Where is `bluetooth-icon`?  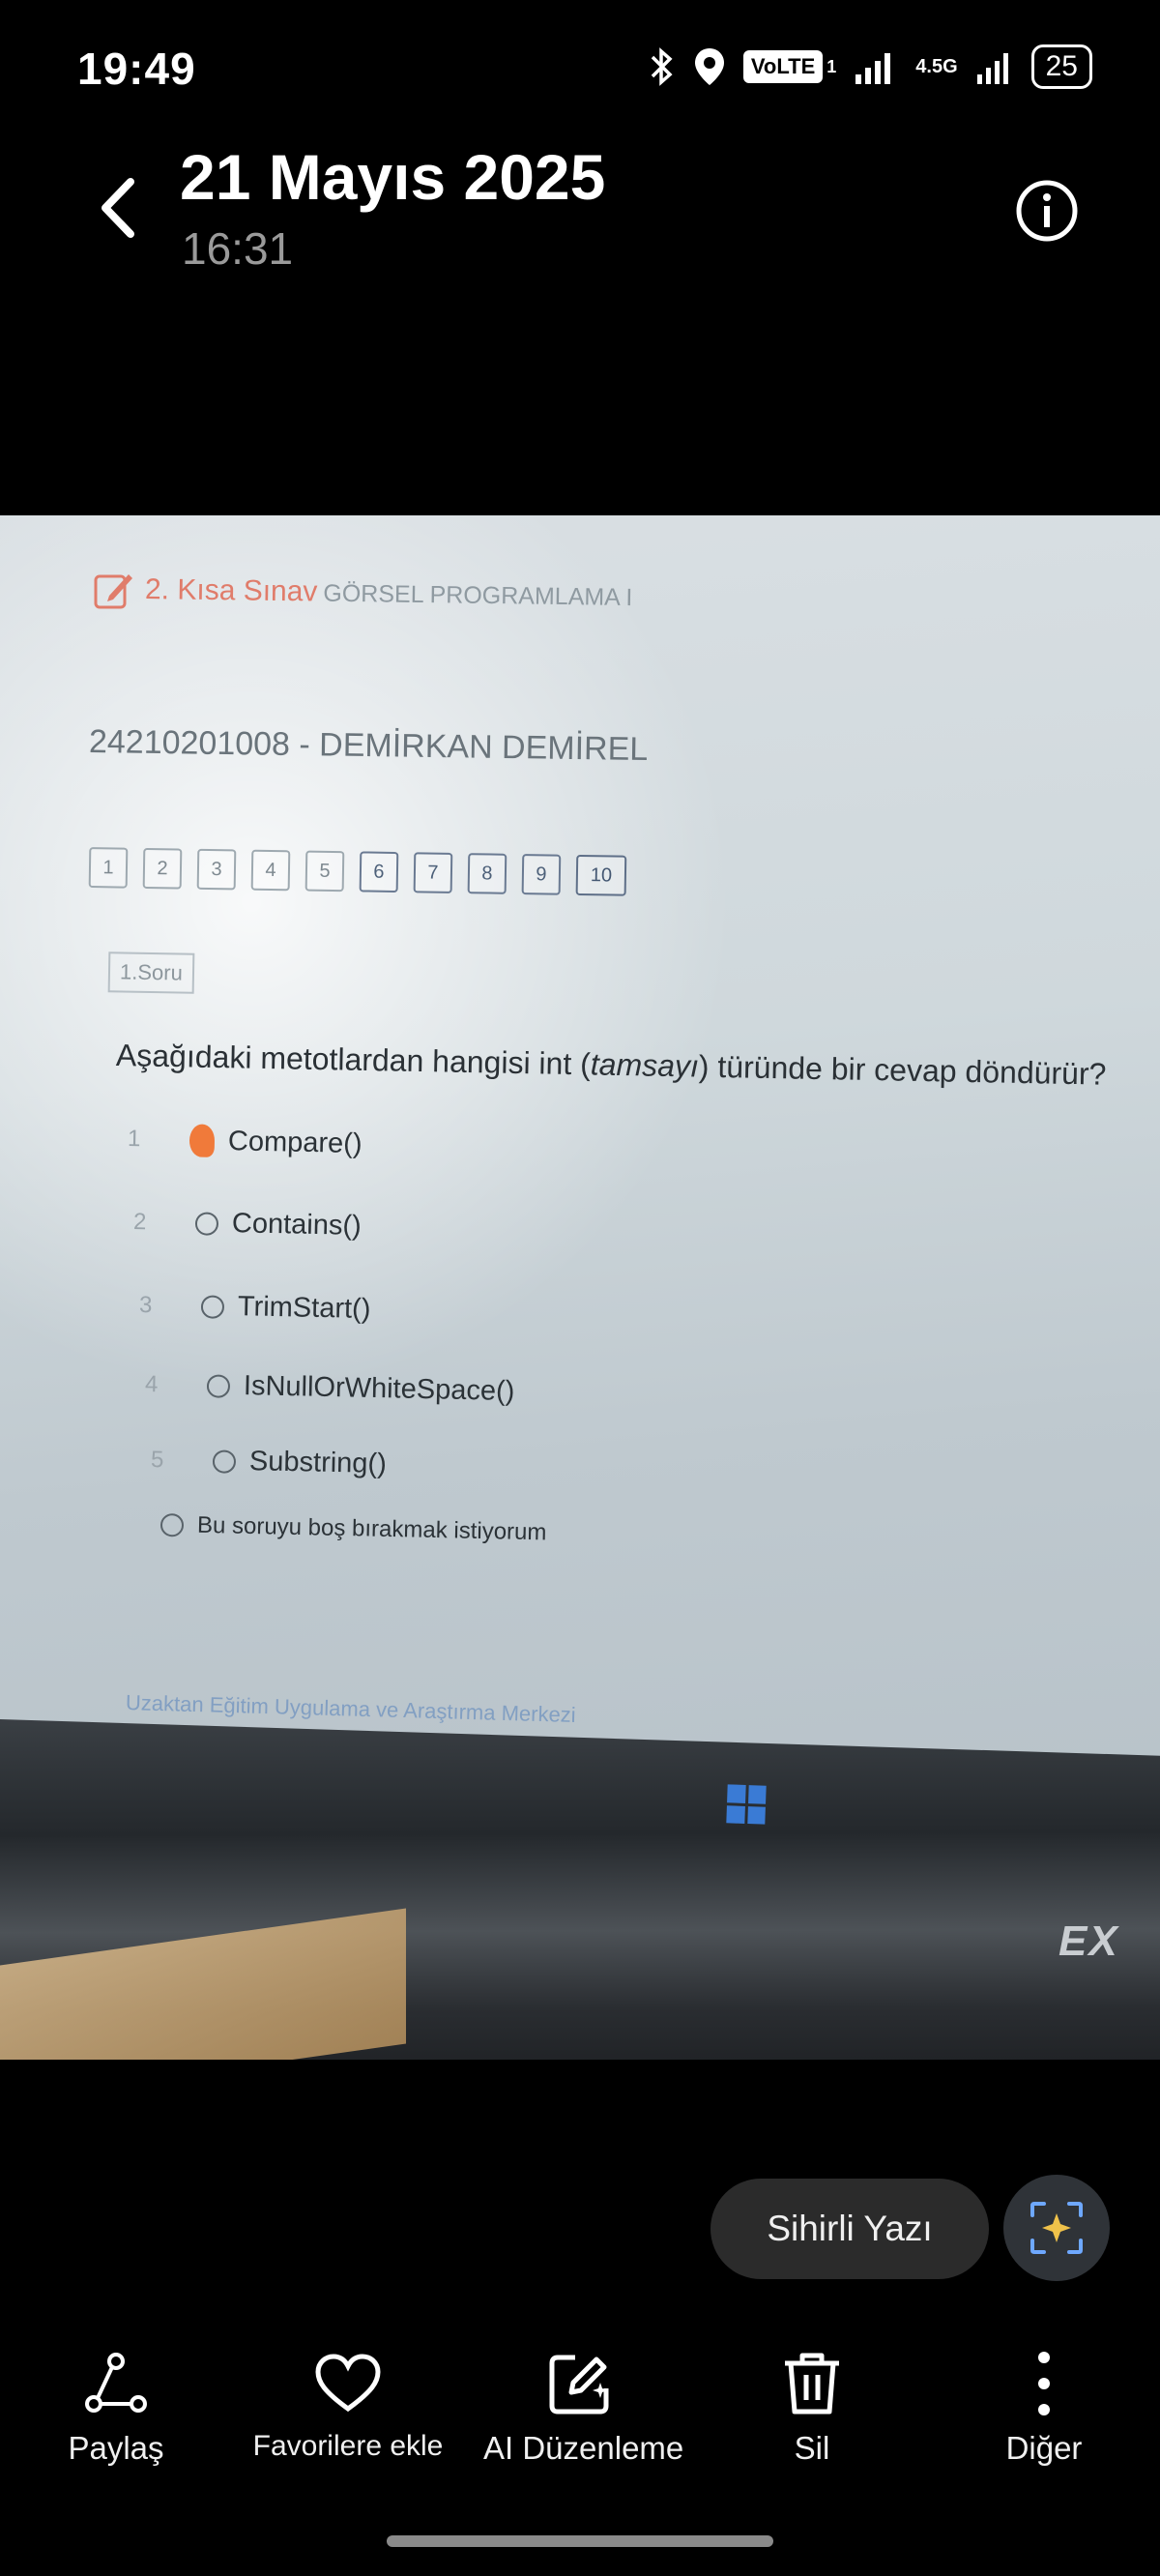
bluetooth-icon is located at coordinates (662, 66).